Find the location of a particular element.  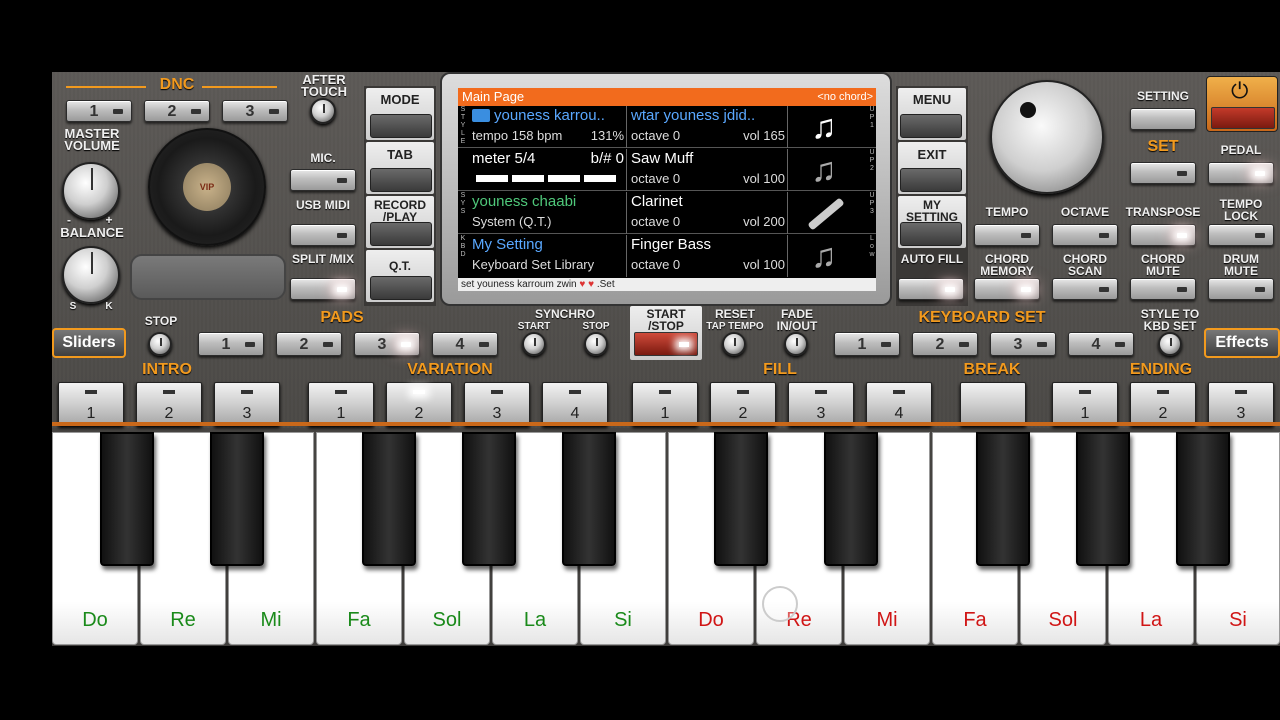

drum-mute-button is located at coordinates (1241, 289).